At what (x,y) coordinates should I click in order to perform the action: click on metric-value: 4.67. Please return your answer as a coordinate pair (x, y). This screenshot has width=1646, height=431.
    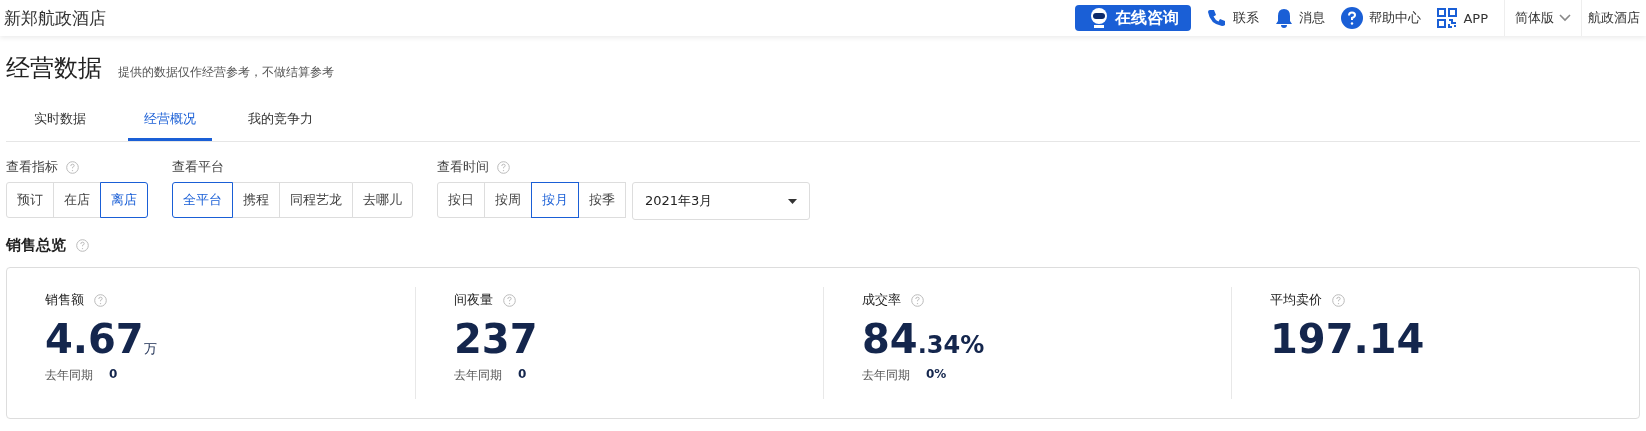
    Looking at the image, I should click on (94, 339).